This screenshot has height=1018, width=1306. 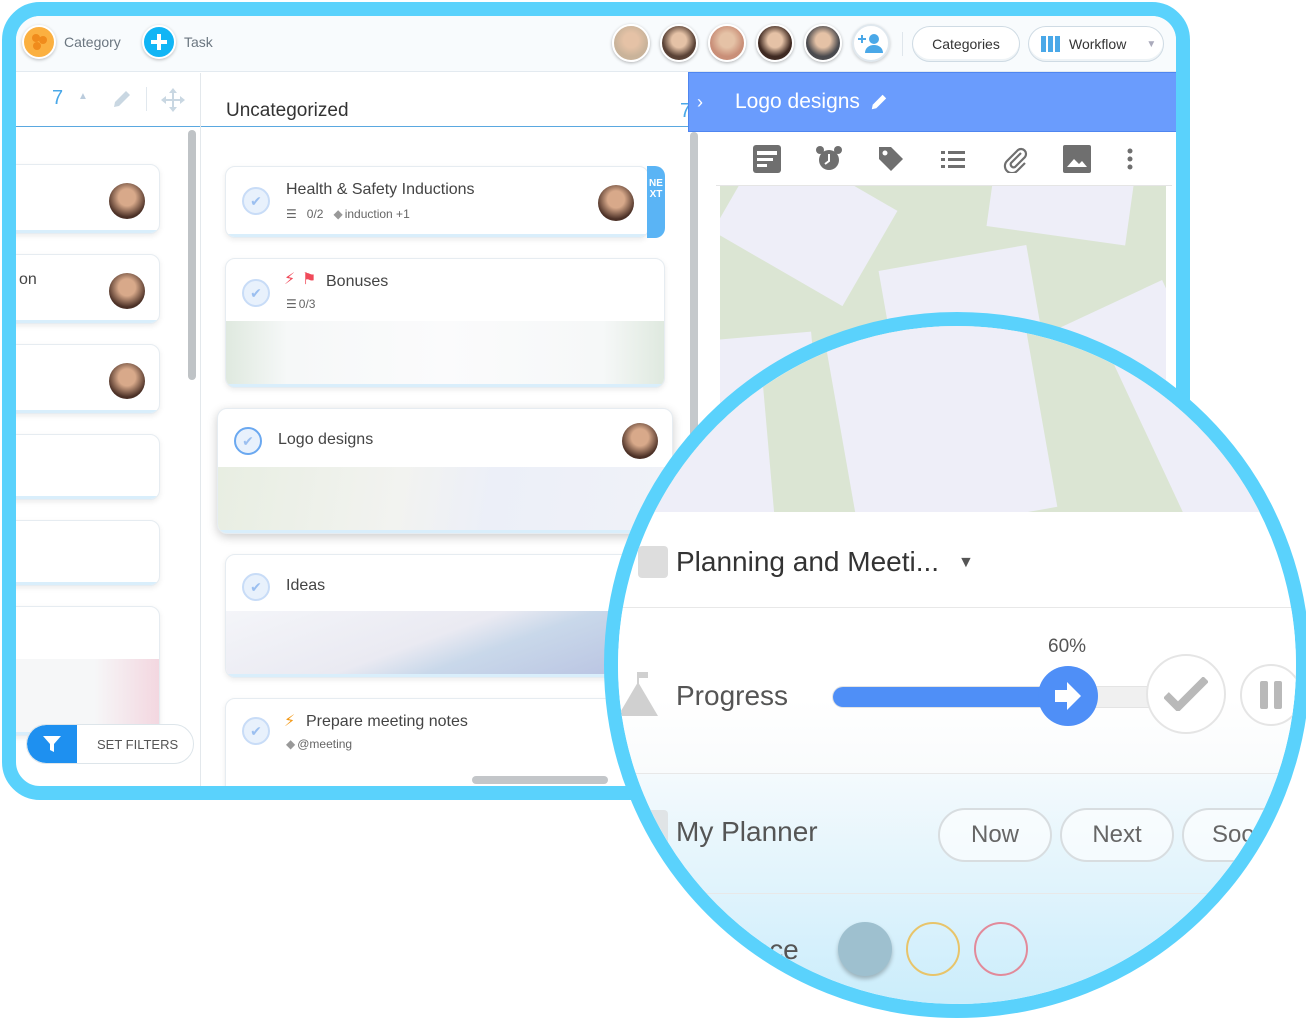 What do you see at coordinates (291, 744) in the screenshot?
I see `tag-icon: ◆` at bounding box center [291, 744].